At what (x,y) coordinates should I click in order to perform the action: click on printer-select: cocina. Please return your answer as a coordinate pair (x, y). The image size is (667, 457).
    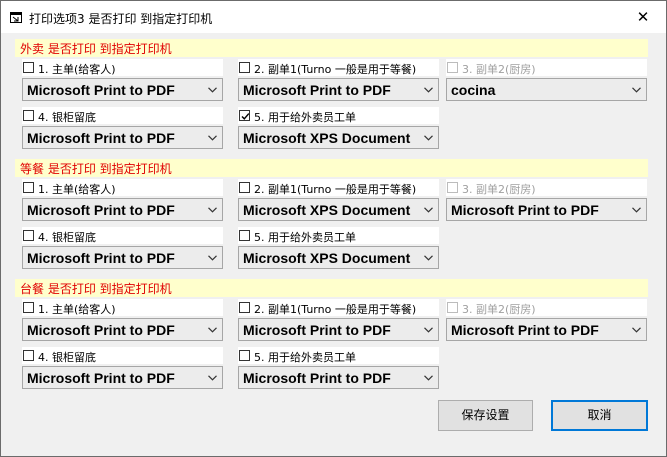
    Looking at the image, I should click on (546, 89).